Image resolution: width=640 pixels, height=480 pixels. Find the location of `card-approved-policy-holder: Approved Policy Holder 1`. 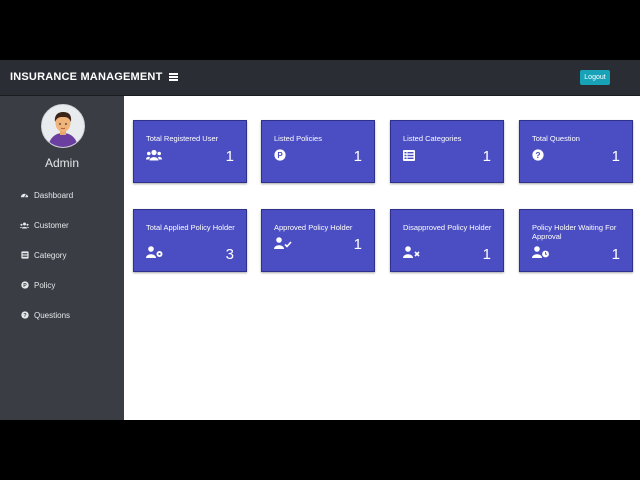

card-approved-policy-holder: Approved Policy Holder 1 is located at coordinates (318, 240).